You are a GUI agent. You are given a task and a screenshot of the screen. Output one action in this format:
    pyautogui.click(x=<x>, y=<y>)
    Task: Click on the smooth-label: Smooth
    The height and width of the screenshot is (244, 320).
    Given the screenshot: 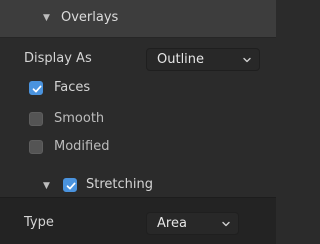 What is the action you would take?
    pyautogui.click(x=79, y=118)
    